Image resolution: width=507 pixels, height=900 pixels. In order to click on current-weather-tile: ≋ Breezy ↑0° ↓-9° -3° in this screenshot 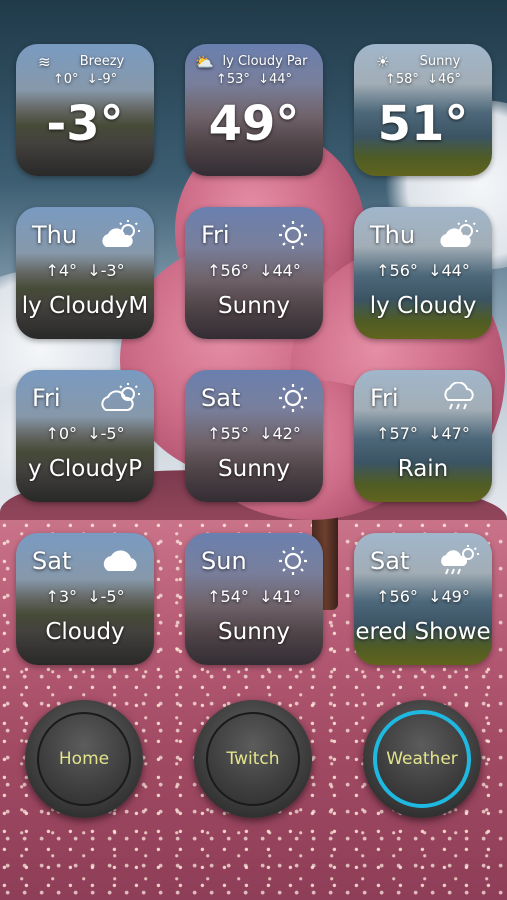, I will do `click(85, 110)`.